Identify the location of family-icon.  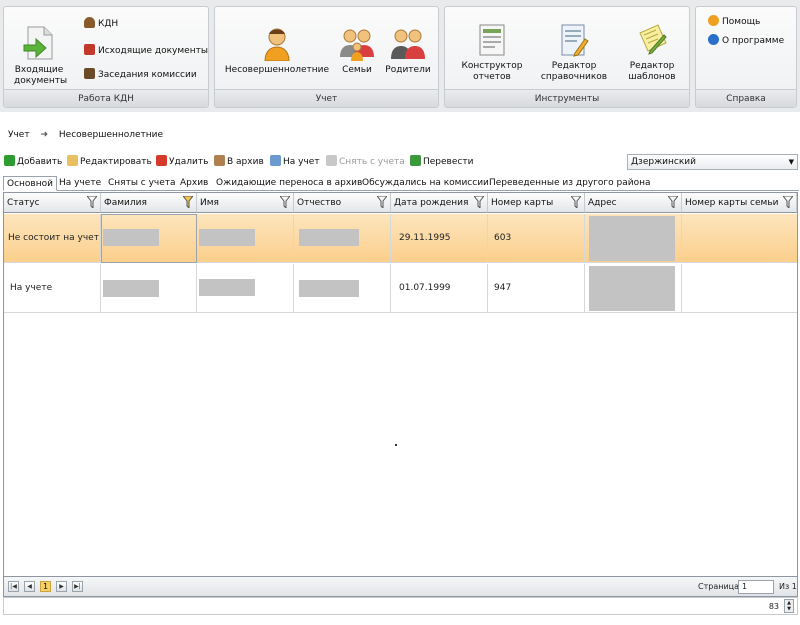
(357, 45).